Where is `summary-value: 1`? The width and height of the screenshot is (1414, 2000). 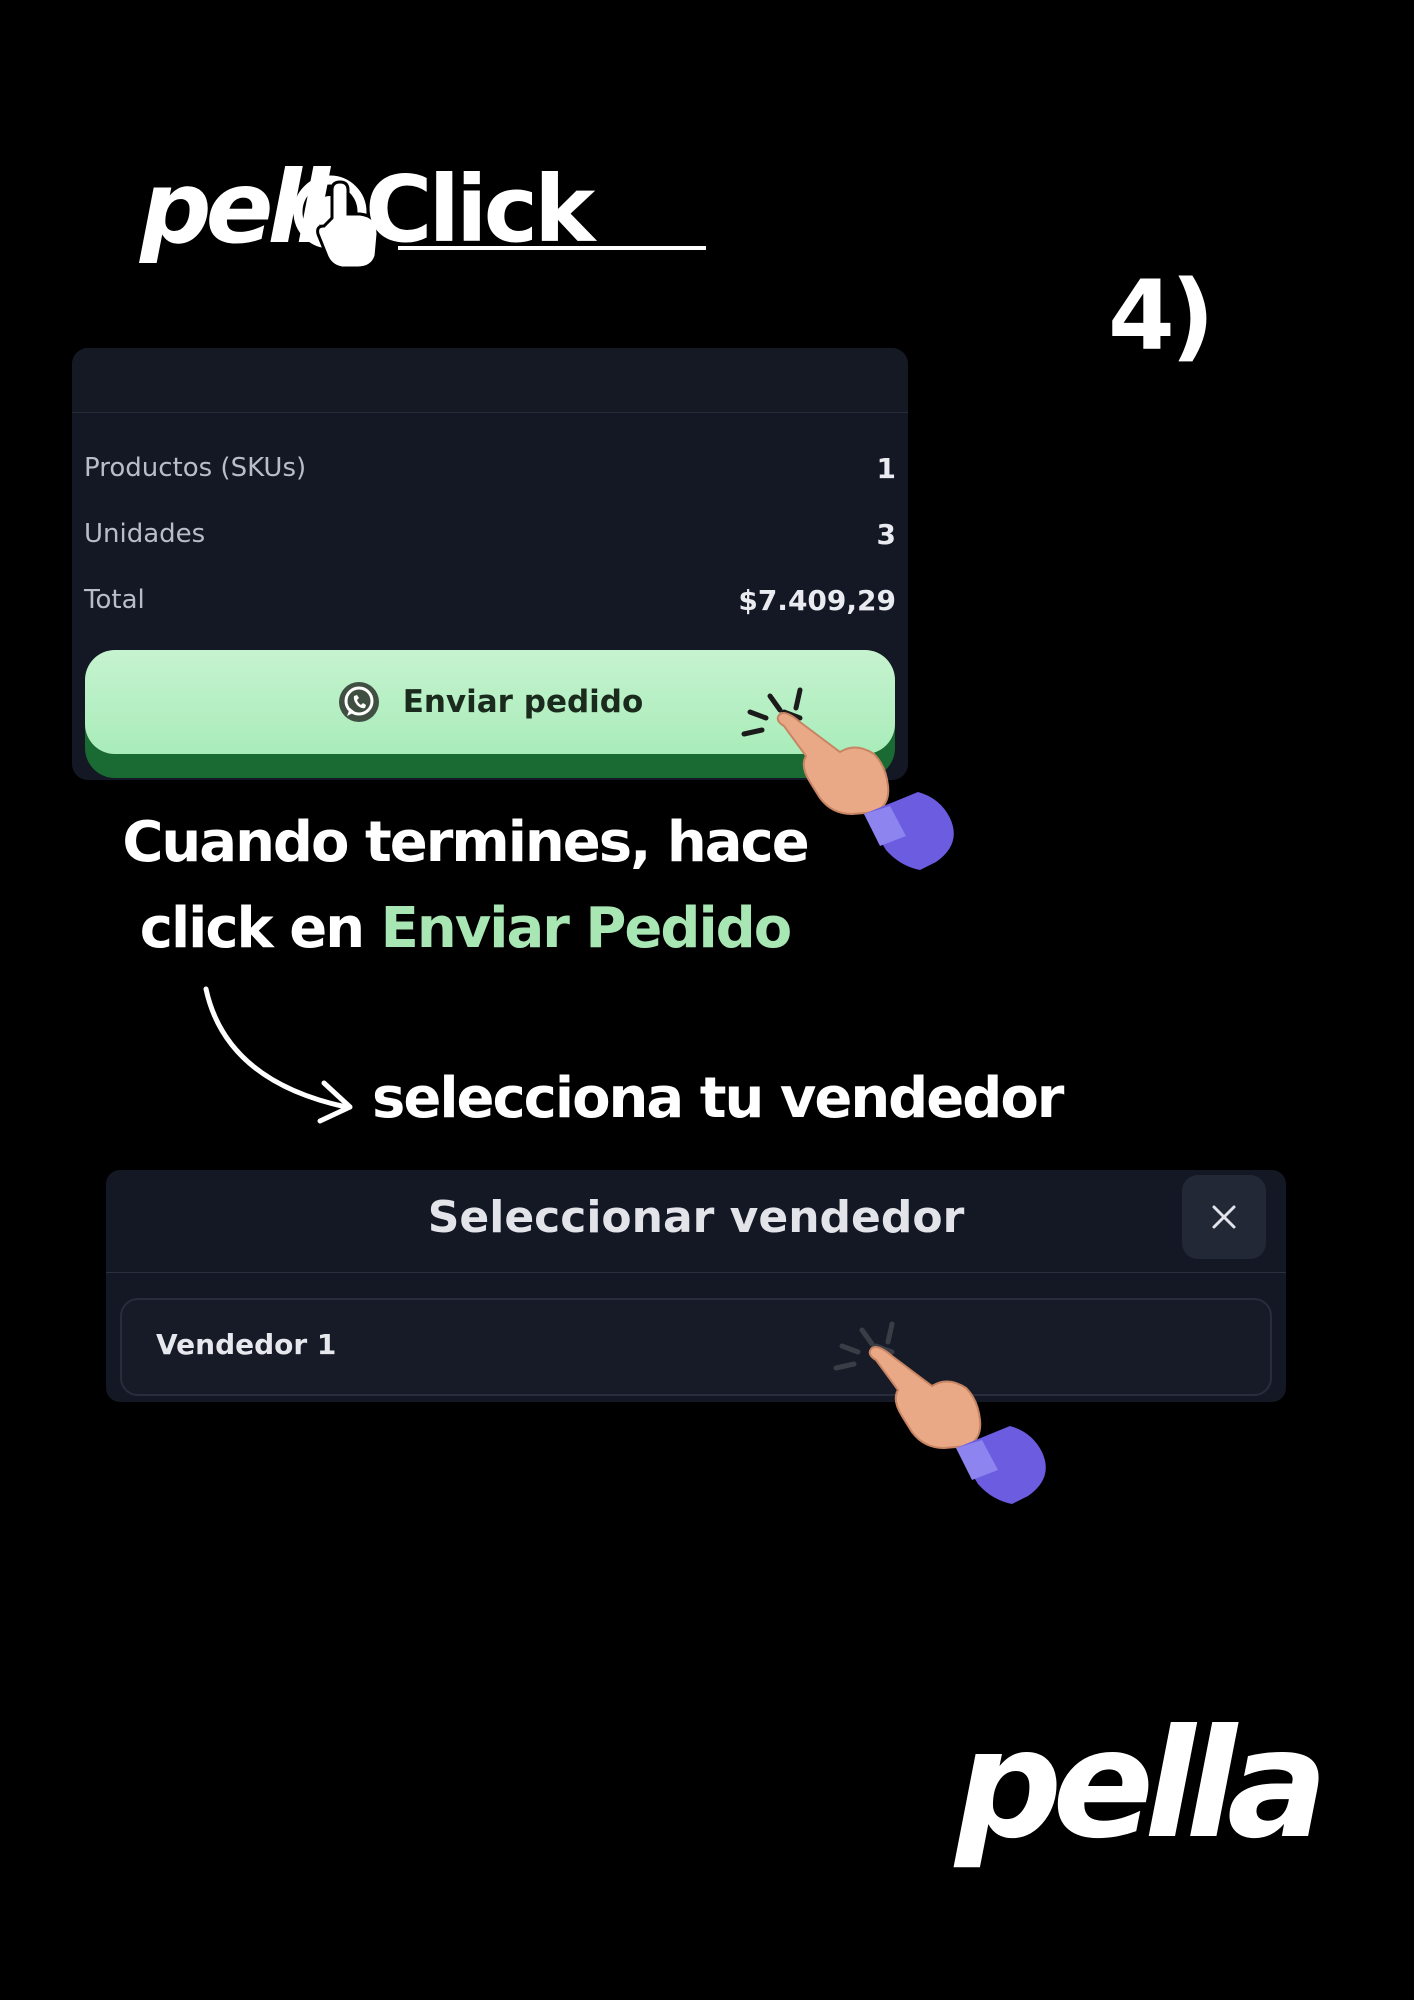 summary-value: 1 is located at coordinates (886, 468).